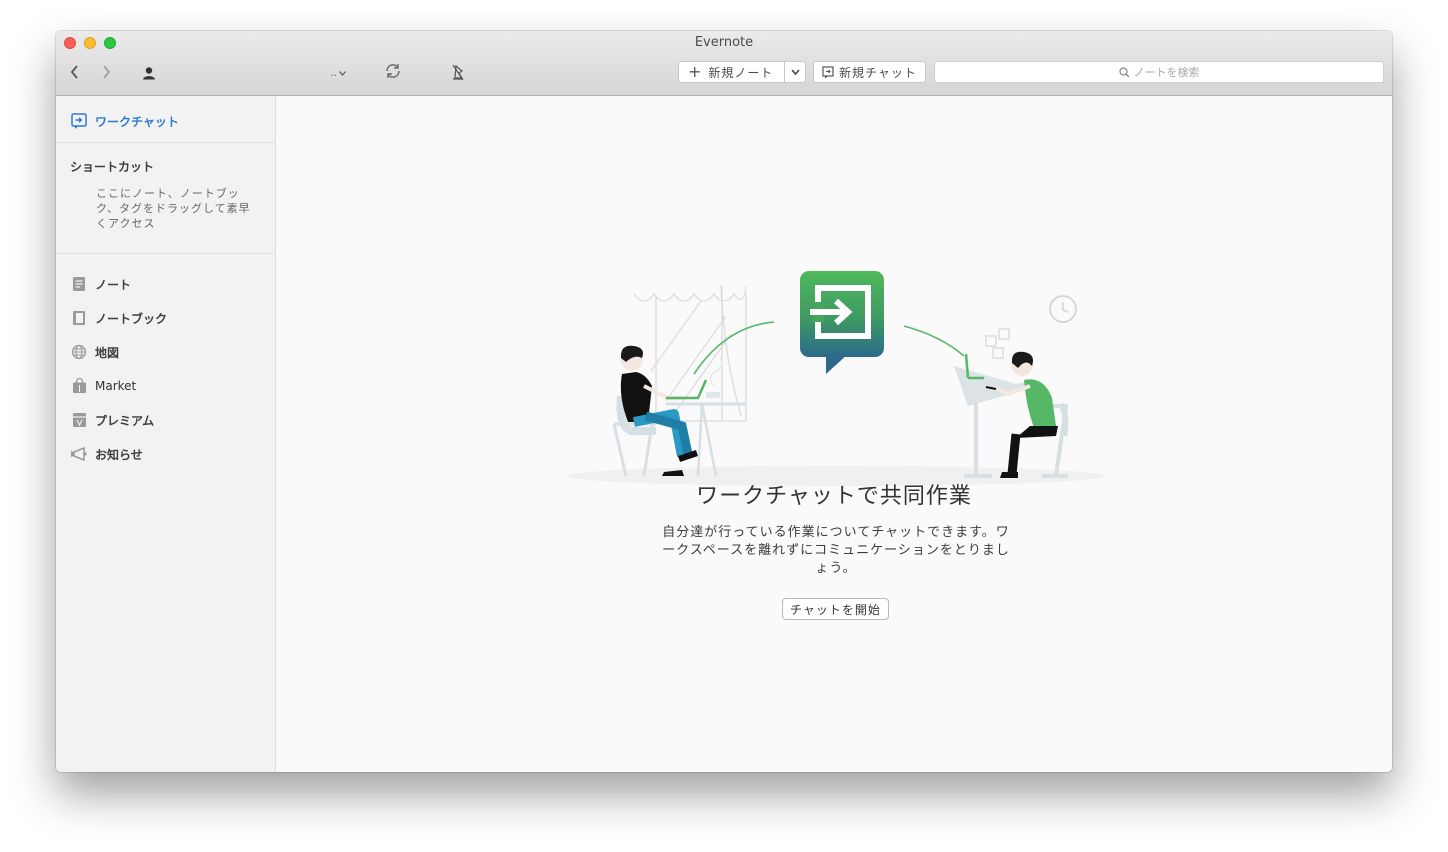  Describe the element at coordinates (1011, 414) in the screenshot. I see `right-person` at that location.